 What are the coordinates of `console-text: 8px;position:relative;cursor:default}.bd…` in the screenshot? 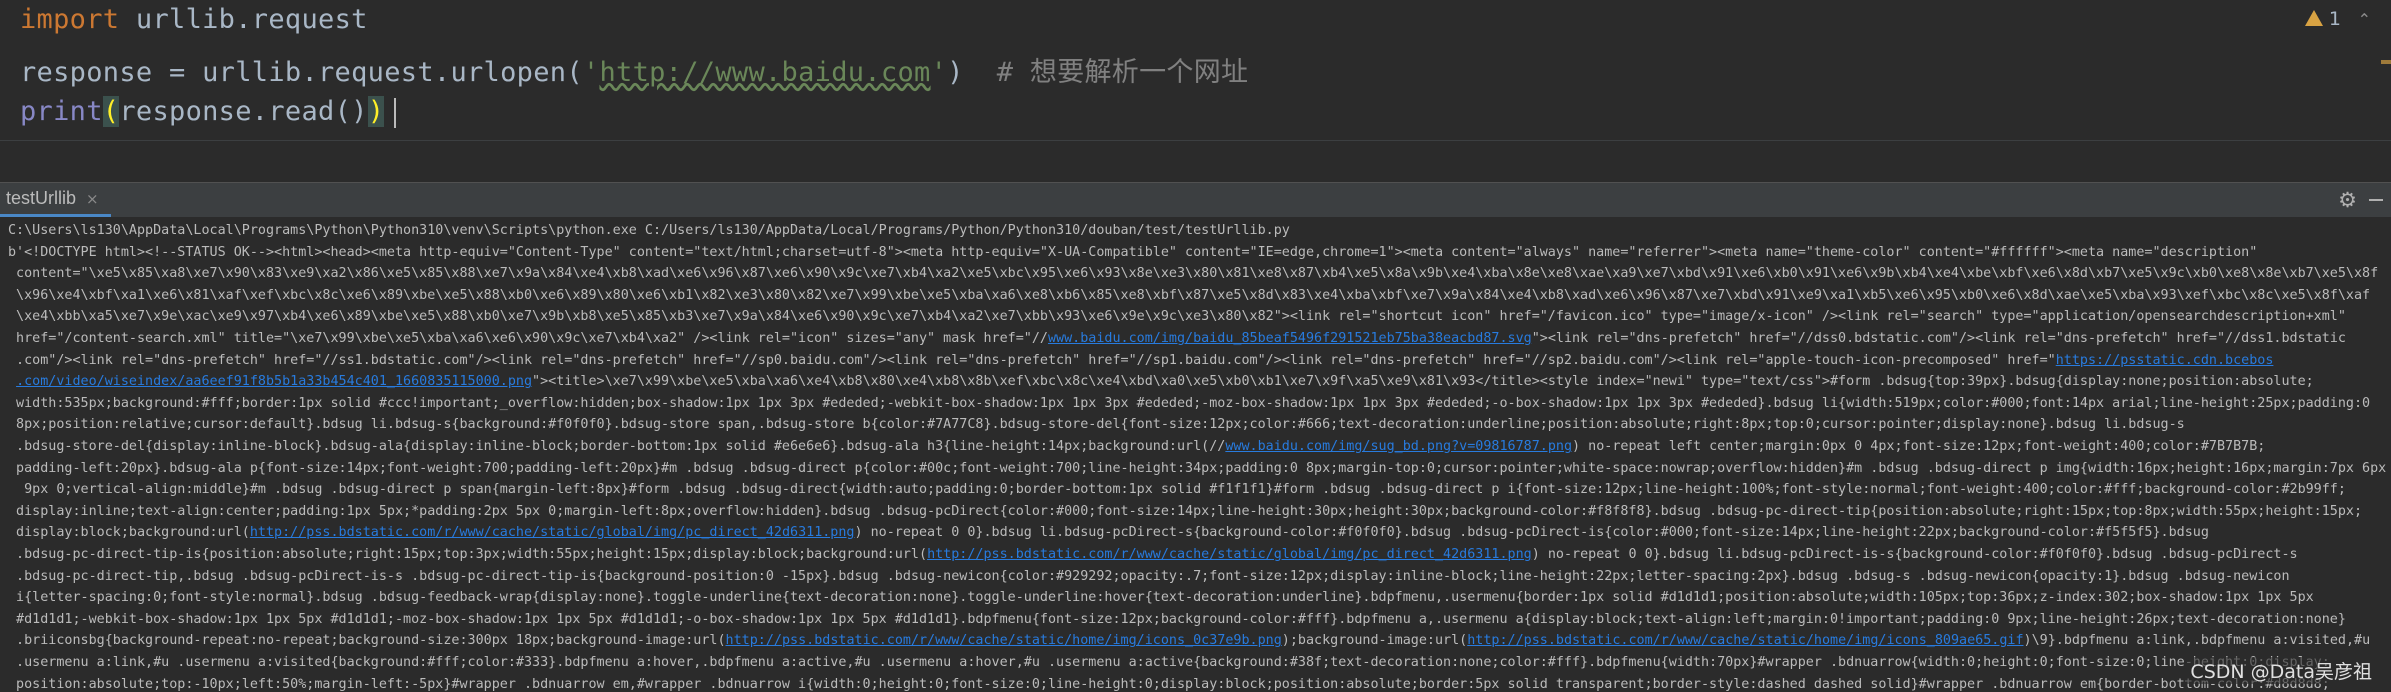 It's located at (1096, 425).